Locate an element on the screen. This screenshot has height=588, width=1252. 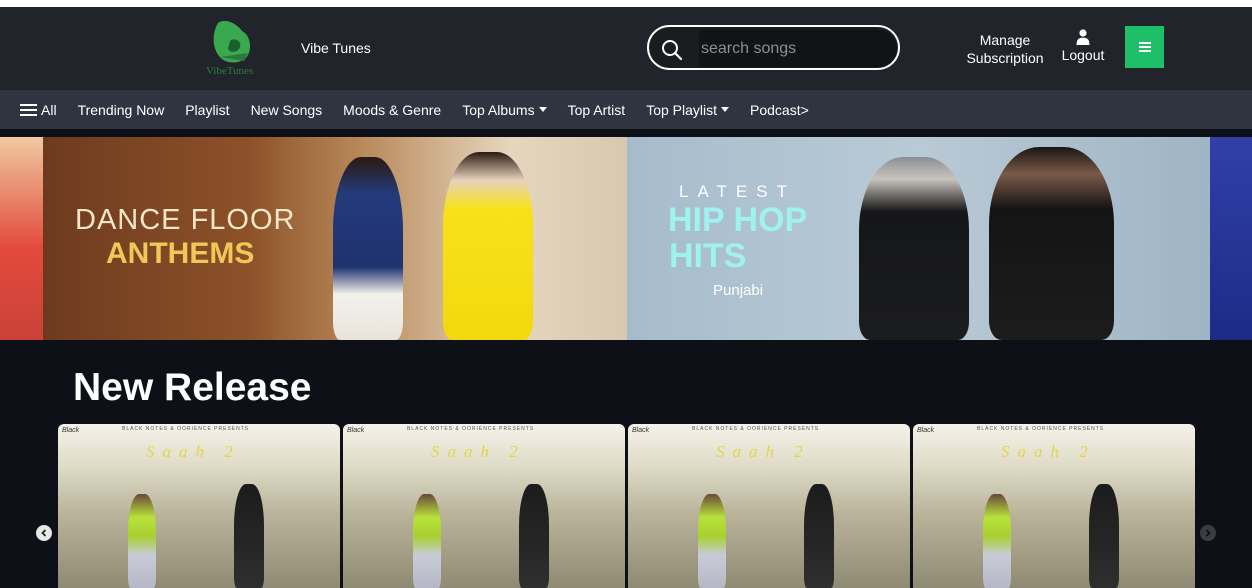
nav-label: Top Artist is located at coordinates (596, 109).